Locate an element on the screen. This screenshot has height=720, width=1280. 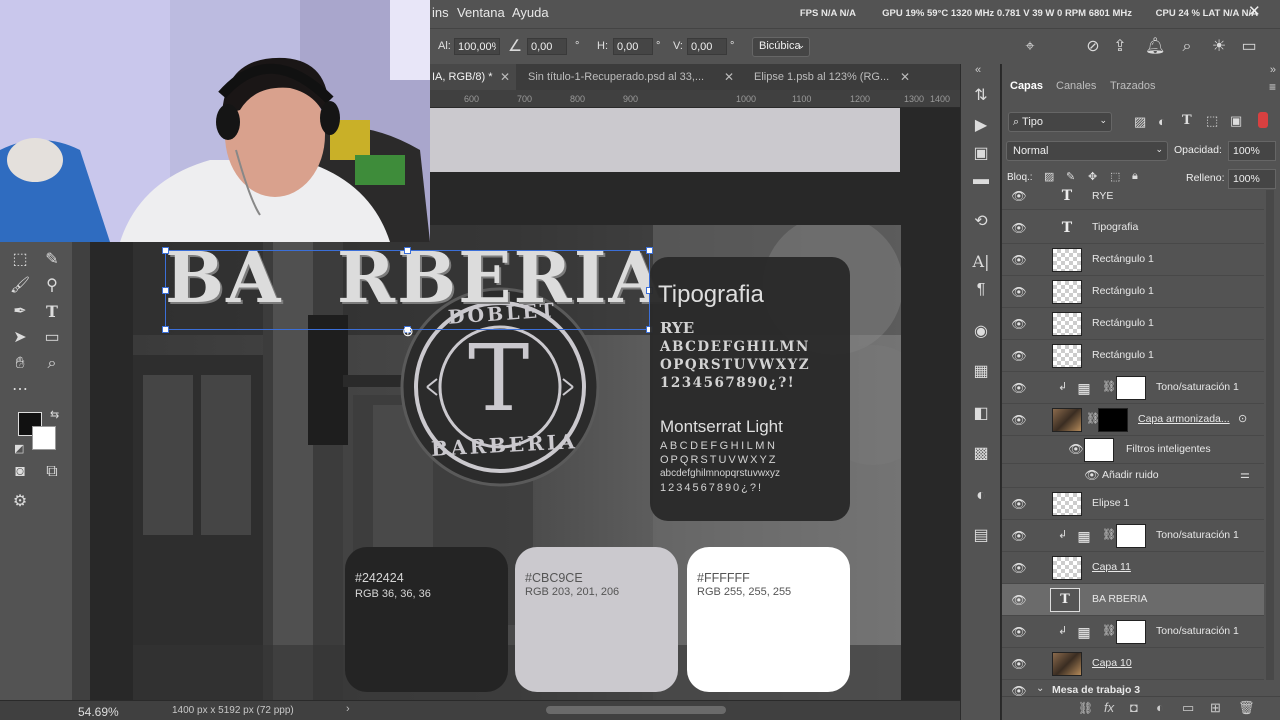
screen-mode-icon: ⧉ is located at coordinates (52, 472).